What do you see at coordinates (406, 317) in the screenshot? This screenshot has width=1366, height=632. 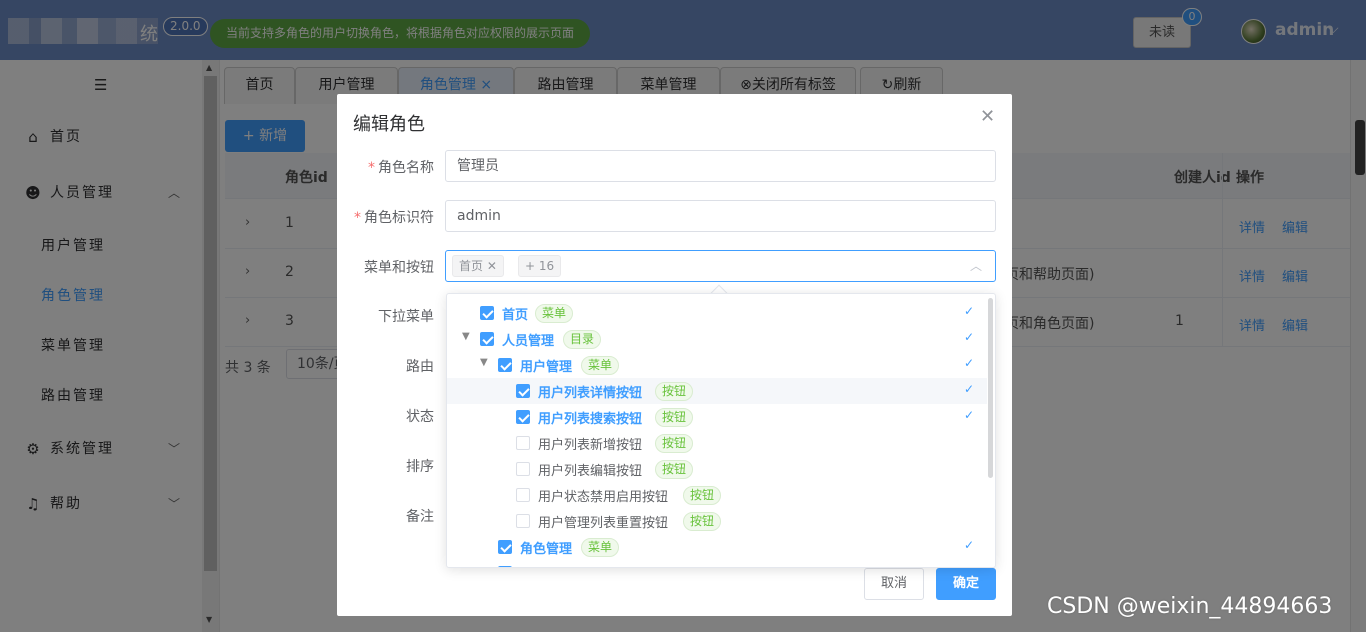 I see `dropdown-menu-label: 下拉菜单` at bounding box center [406, 317].